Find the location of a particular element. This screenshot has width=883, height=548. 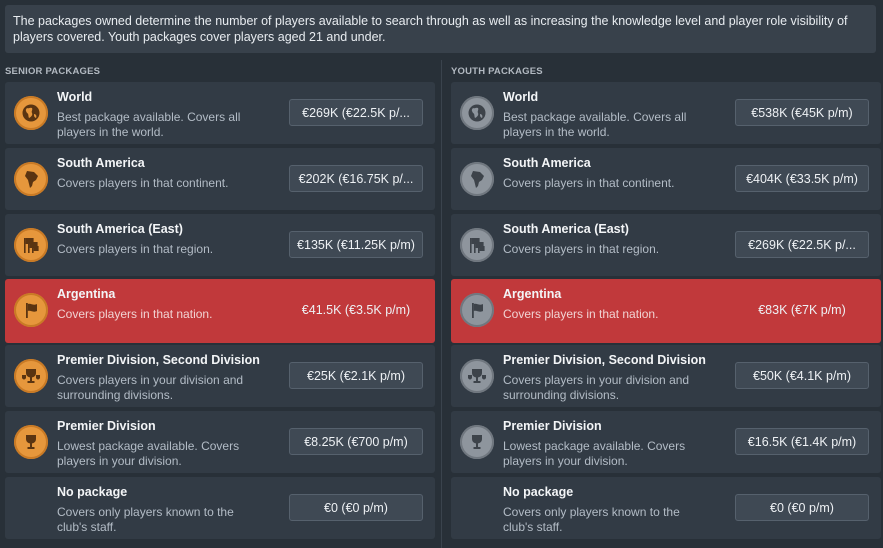

buy-package-button: €135K (€11.25K p/m) is located at coordinates (356, 244).